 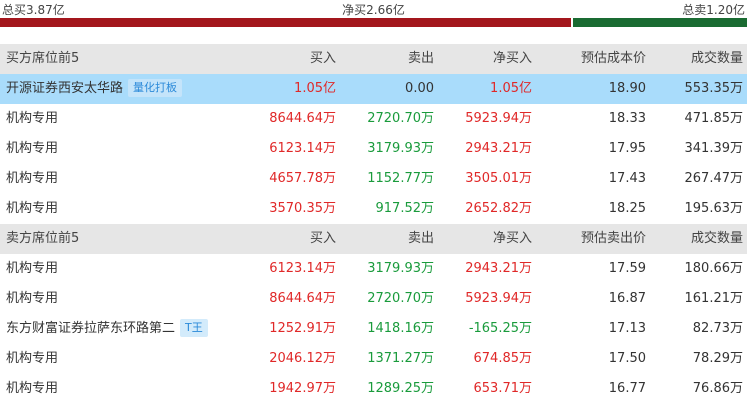 What do you see at coordinates (503, 358) in the screenshot?
I see `net-amount: 674.85万` at bounding box center [503, 358].